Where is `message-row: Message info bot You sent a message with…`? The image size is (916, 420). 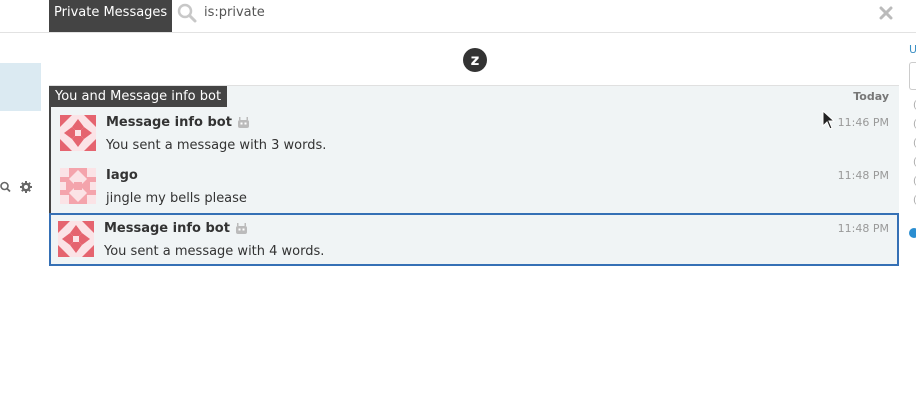
message-row: Message info bot You sent a message with… is located at coordinates (474, 133).